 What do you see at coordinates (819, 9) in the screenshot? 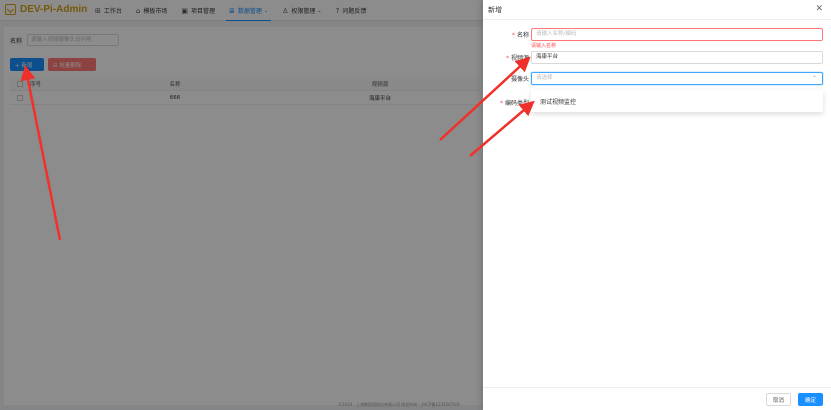
I see `close-icon: ✕` at bounding box center [819, 9].